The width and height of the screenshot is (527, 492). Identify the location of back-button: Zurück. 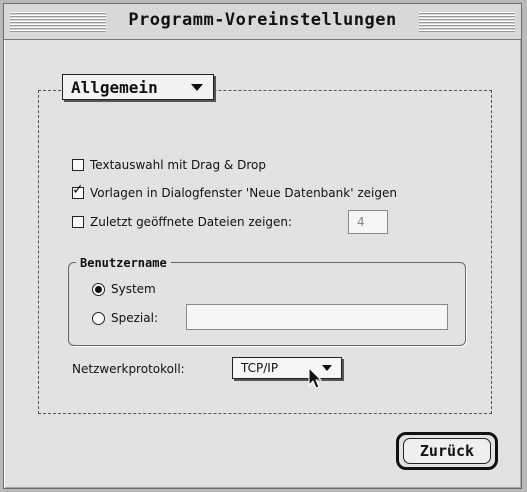
(447, 451).